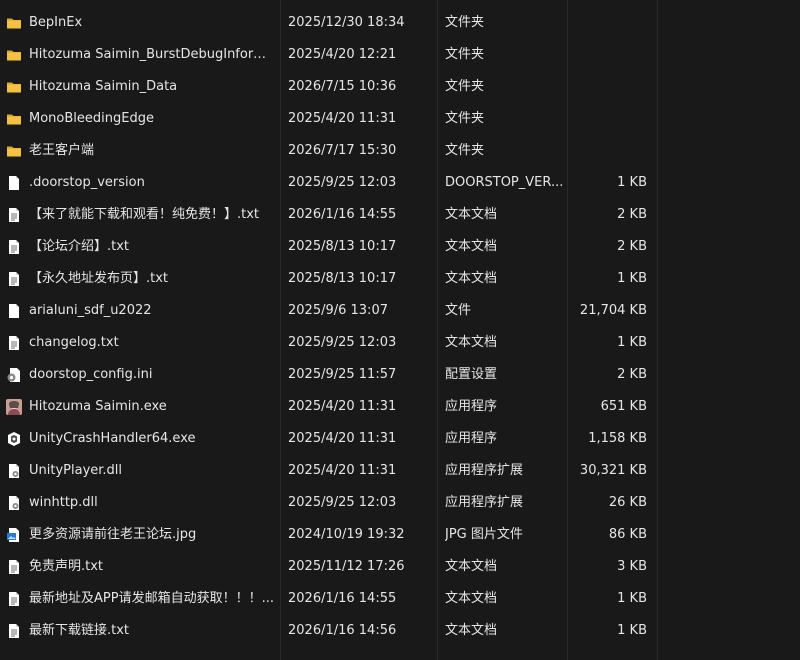 This screenshot has height=660, width=800. I want to click on file-name: 免责声明.txt, so click(66, 566).